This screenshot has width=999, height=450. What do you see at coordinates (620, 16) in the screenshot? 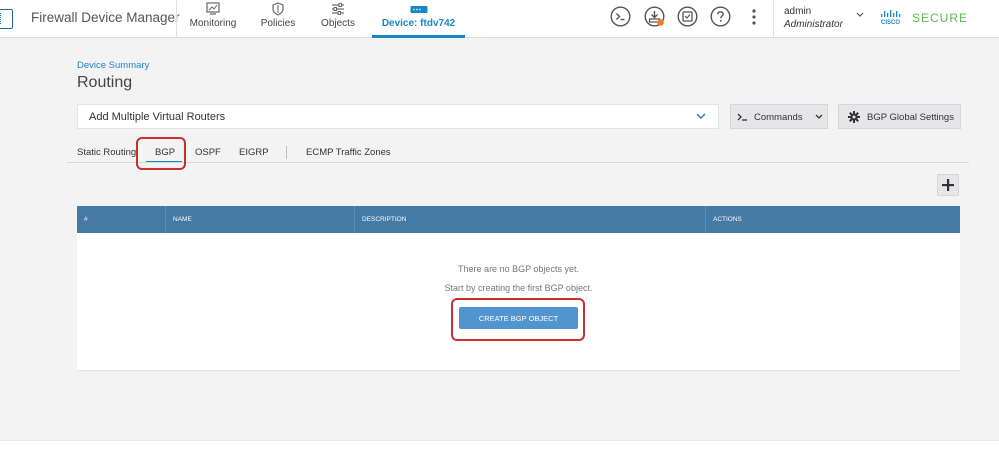
I see `cli-console-icon` at bounding box center [620, 16].